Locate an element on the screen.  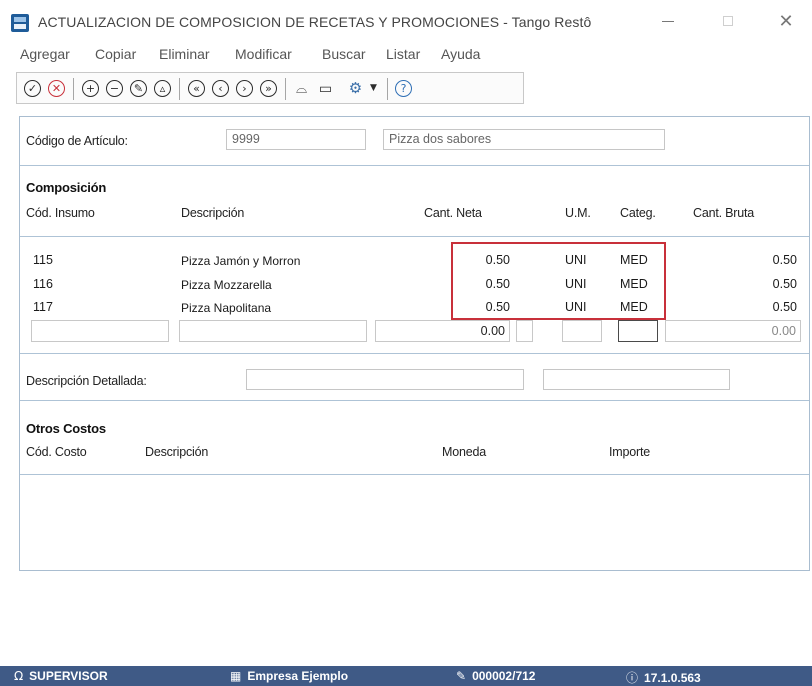
status-serial: ✎ 000002/712 is located at coordinates (495, 676).